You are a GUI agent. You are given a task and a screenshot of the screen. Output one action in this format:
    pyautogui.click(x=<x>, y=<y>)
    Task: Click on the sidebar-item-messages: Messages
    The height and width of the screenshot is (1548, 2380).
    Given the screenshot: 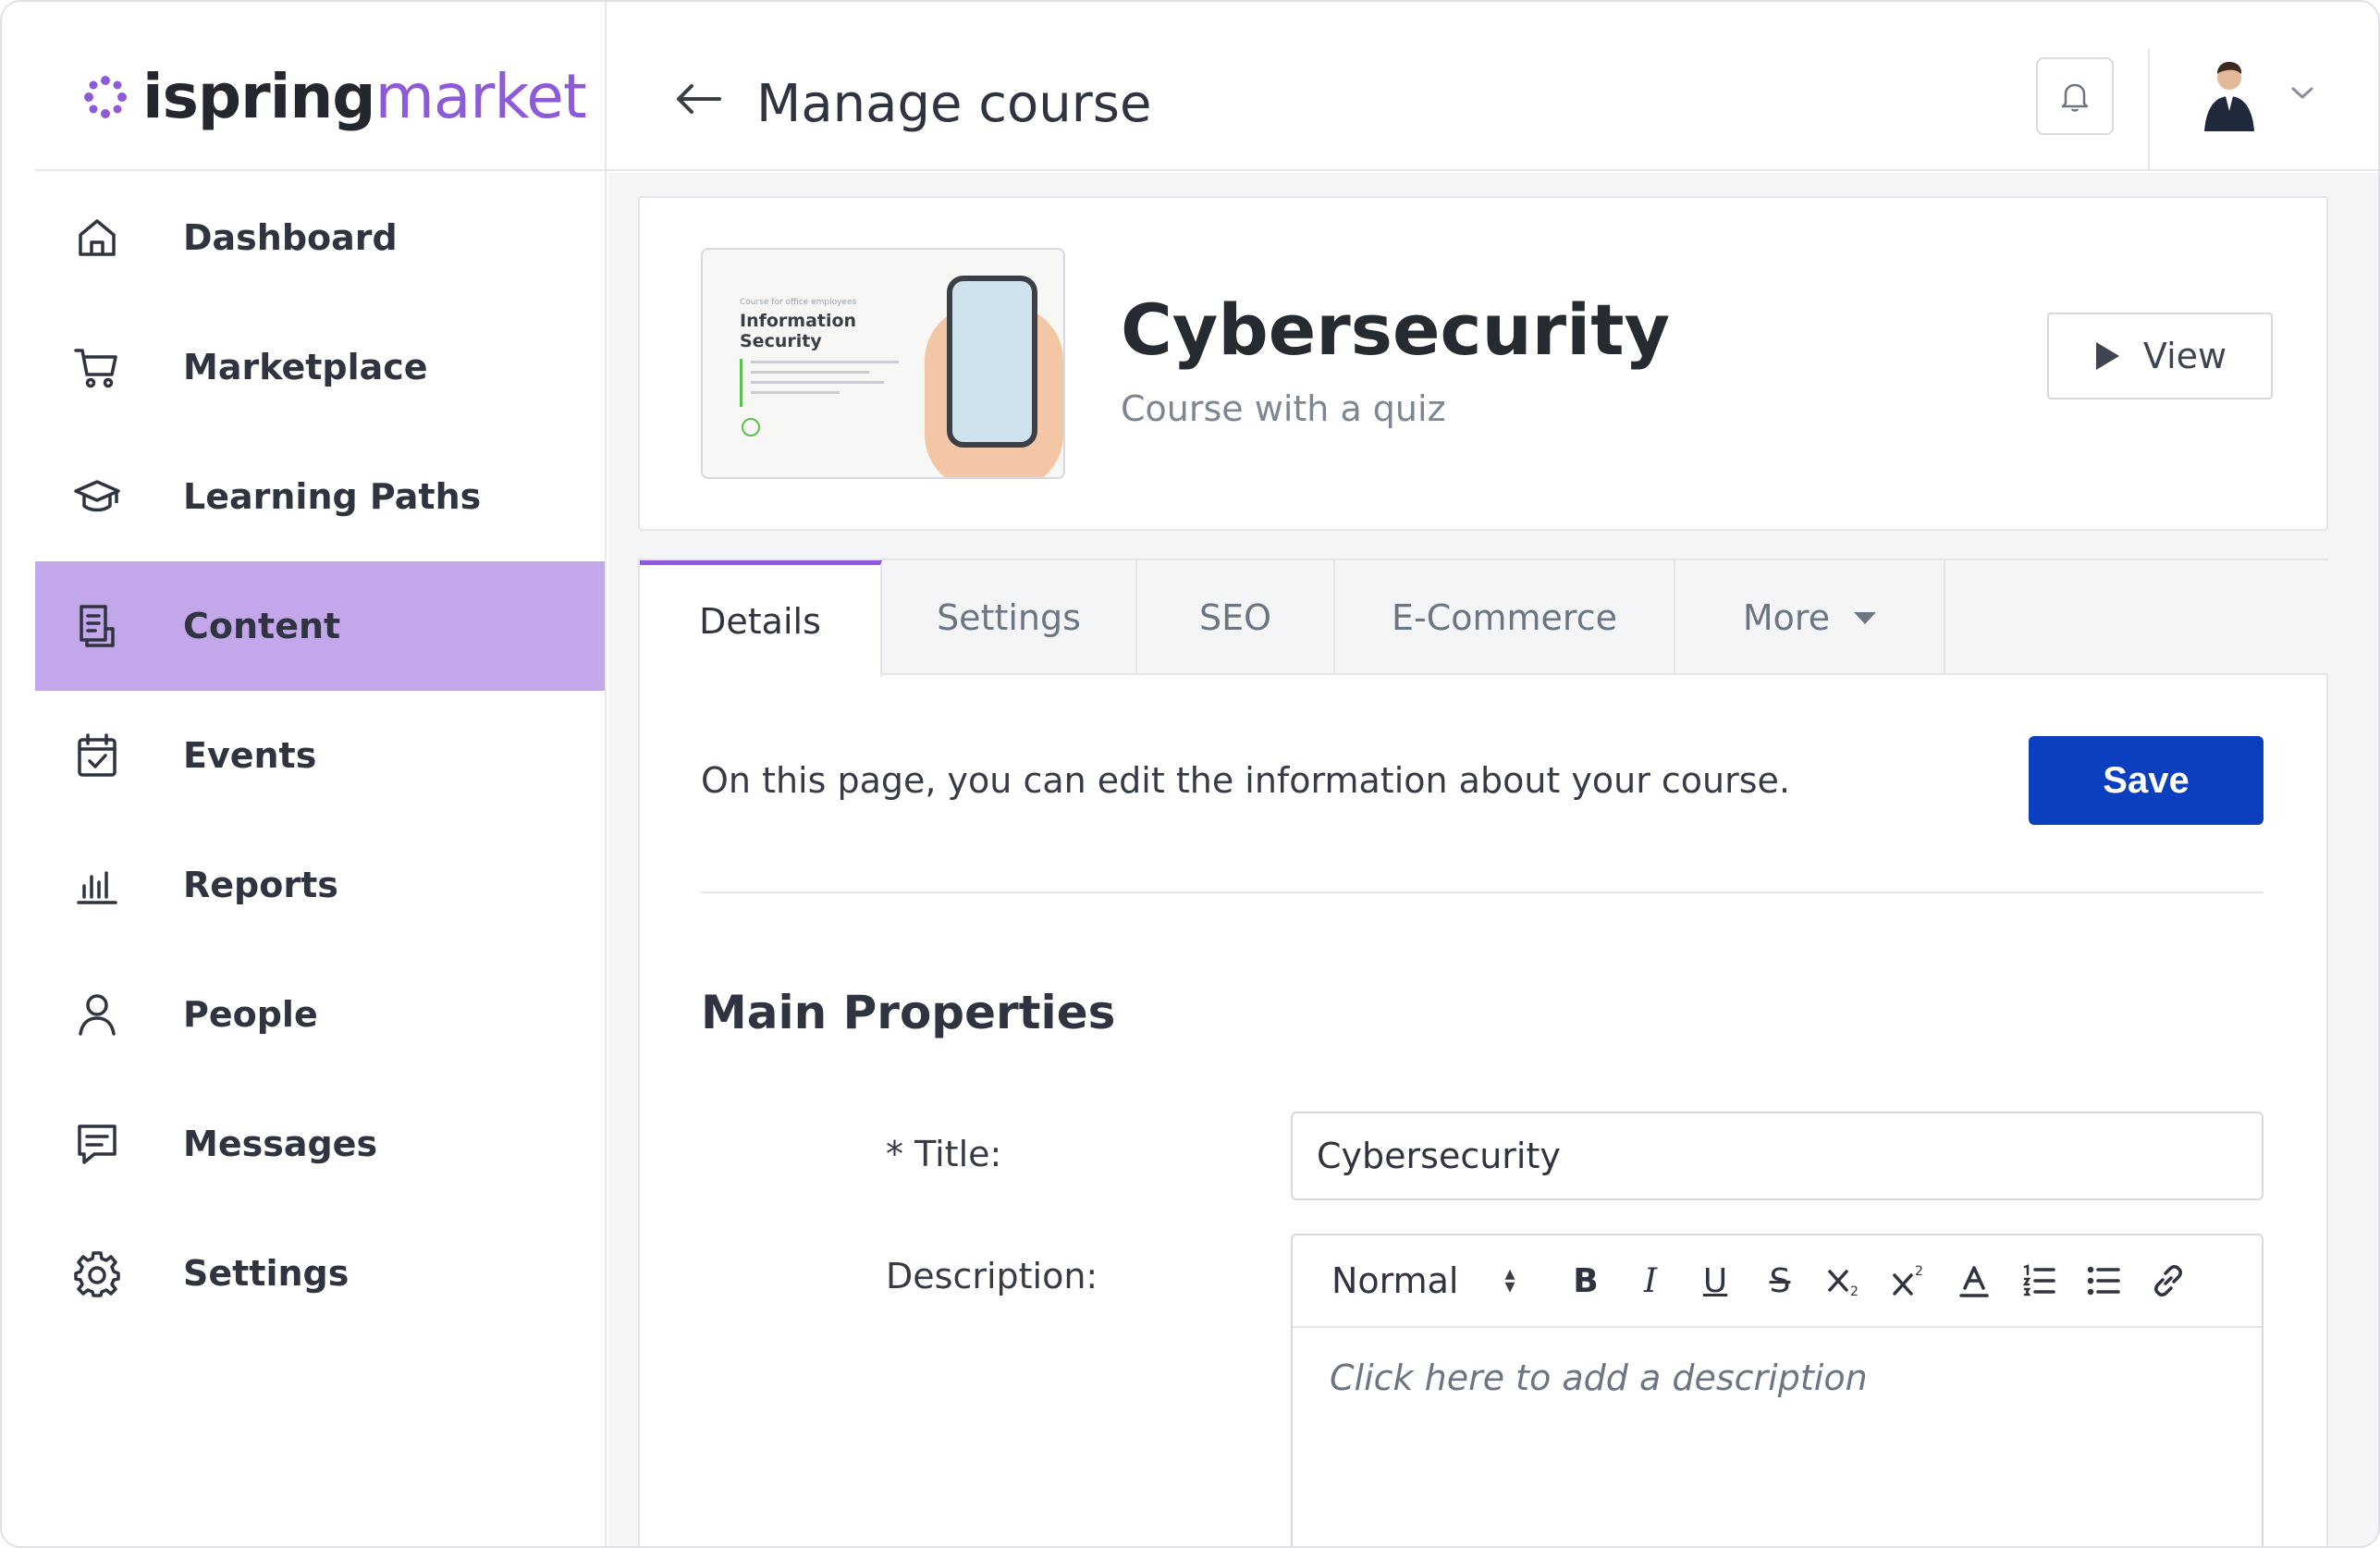 What is the action you would take?
    pyautogui.click(x=320, y=1144)
    